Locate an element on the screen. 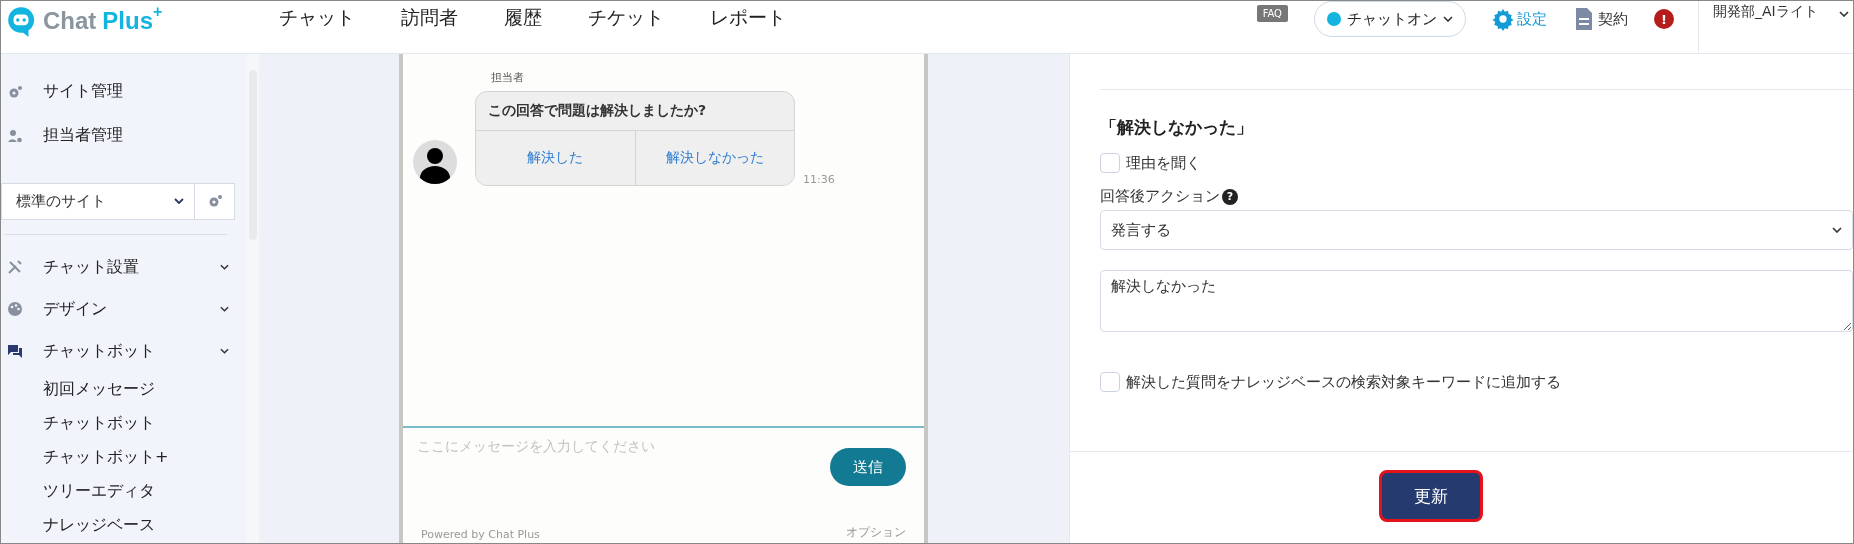  avatar-icon is located at coordinates (435, 162).